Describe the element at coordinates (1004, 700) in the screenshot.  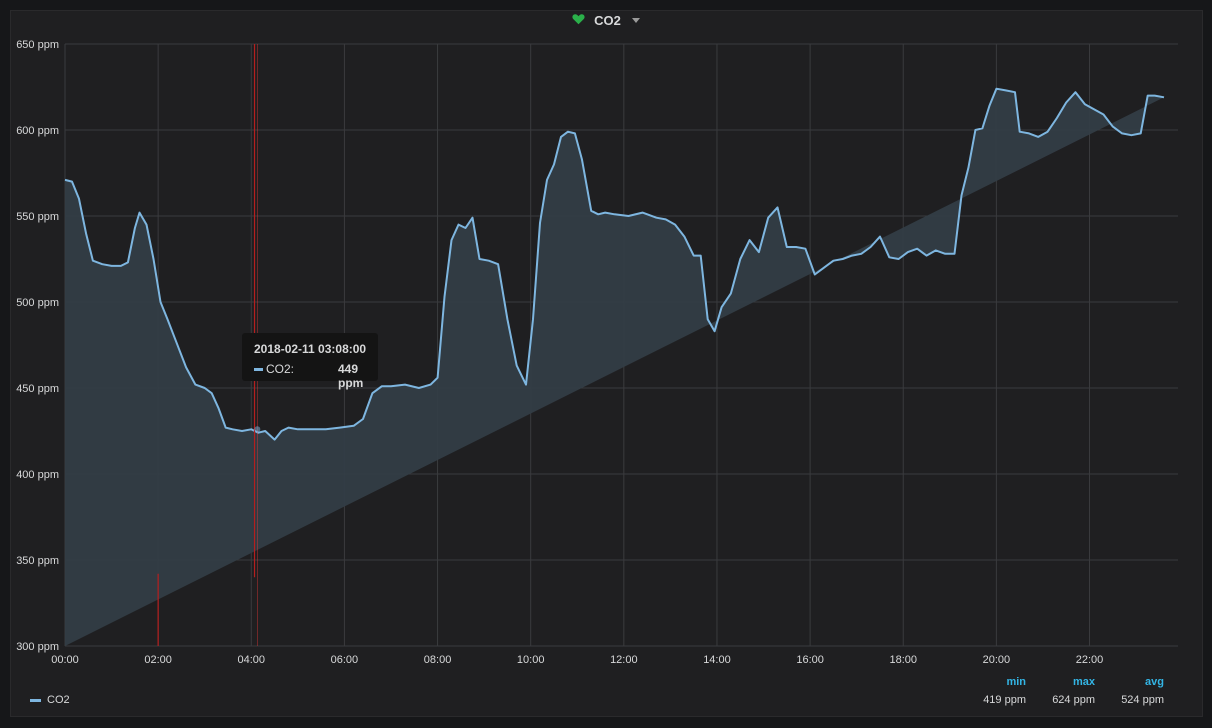
I see `legend-value-min: 419 ppm` at that location.